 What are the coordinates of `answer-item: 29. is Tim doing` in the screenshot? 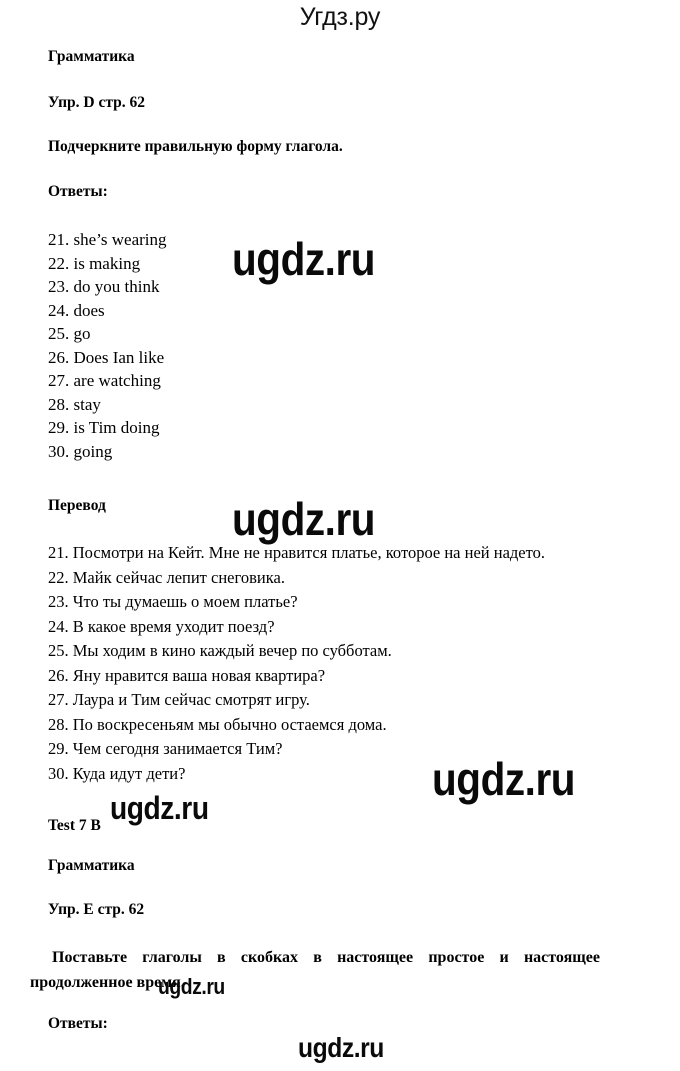 It's located at (104, 427).